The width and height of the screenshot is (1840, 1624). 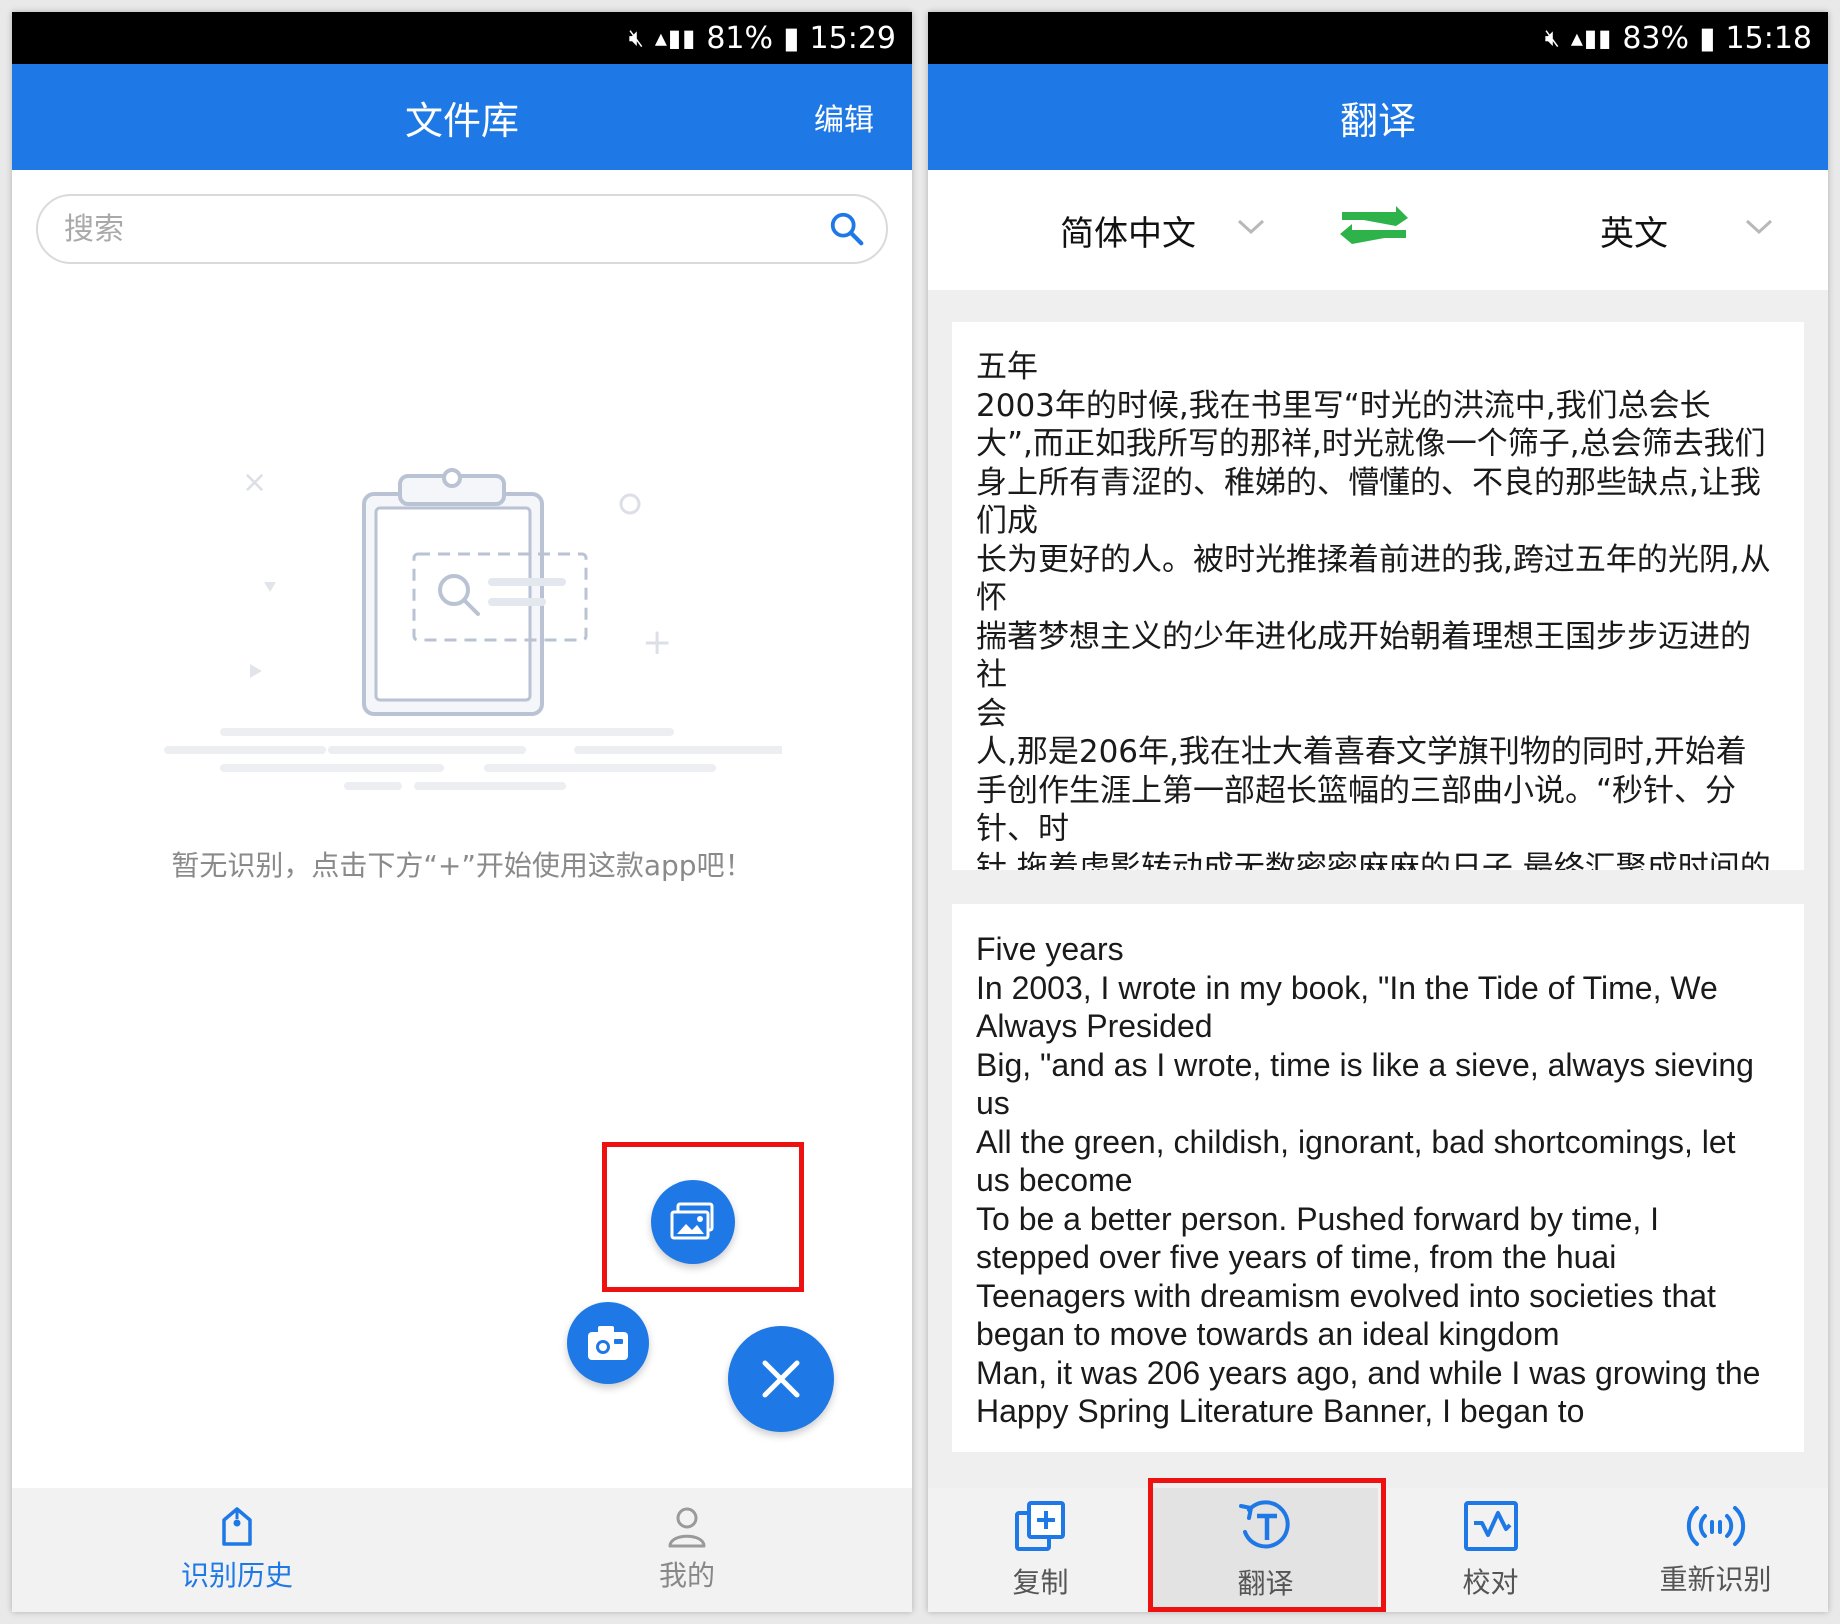 What do you see at coordinates (1267, 1545) in the screenshot?
I see `highlight-box` at bounding box center [1267, 1545].